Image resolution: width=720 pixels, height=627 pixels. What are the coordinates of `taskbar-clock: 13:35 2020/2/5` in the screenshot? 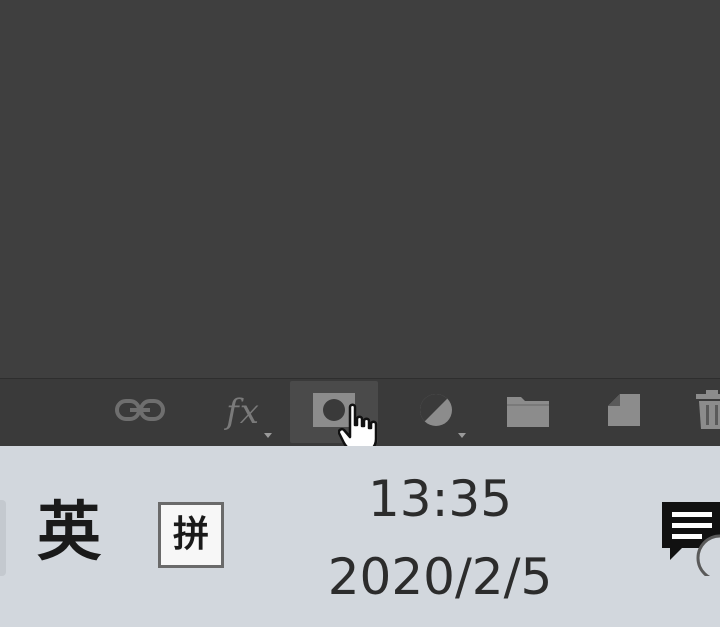 It's located at (440, 538).